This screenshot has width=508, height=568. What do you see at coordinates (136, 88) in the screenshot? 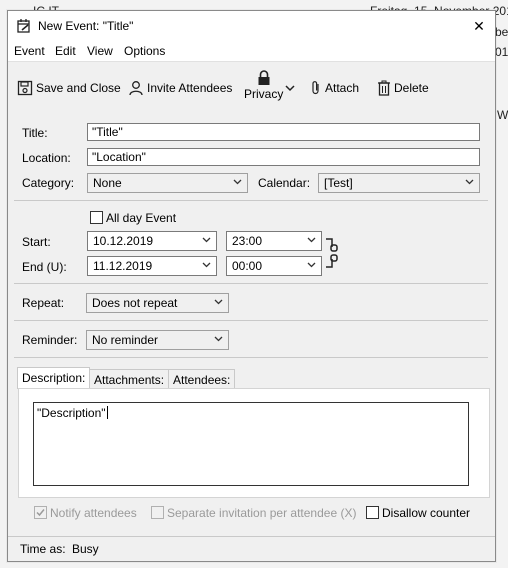
I see `person-icon` at bounding box center [136, 88].